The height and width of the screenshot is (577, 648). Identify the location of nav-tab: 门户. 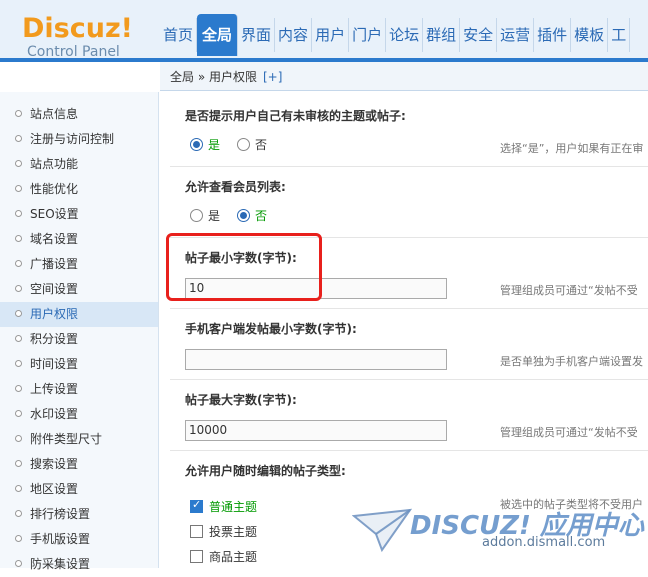
(368, 35).